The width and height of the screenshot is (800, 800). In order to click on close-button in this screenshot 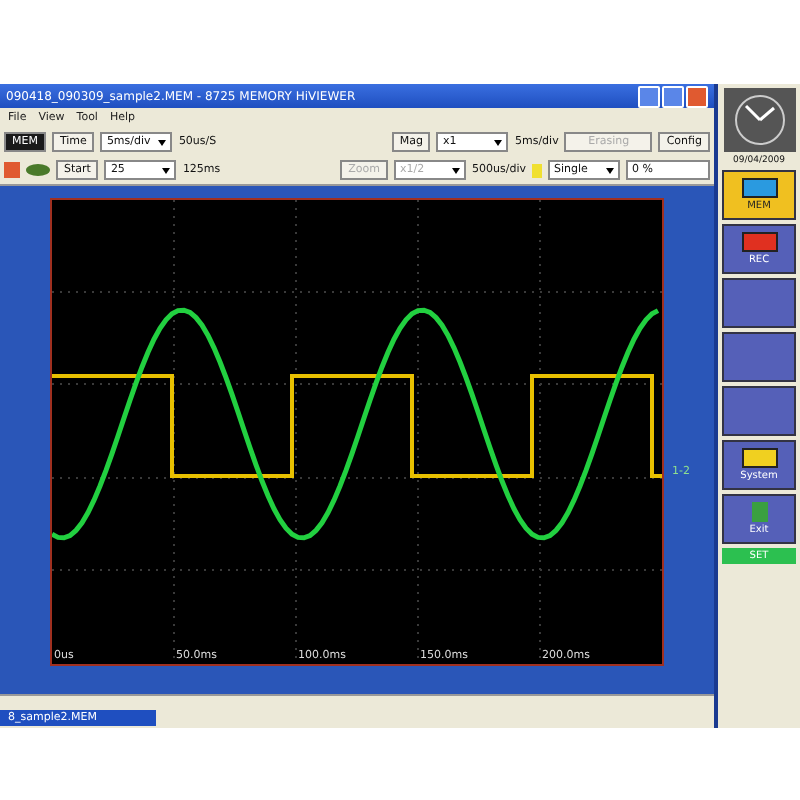, I will do `click(697, 96)`.